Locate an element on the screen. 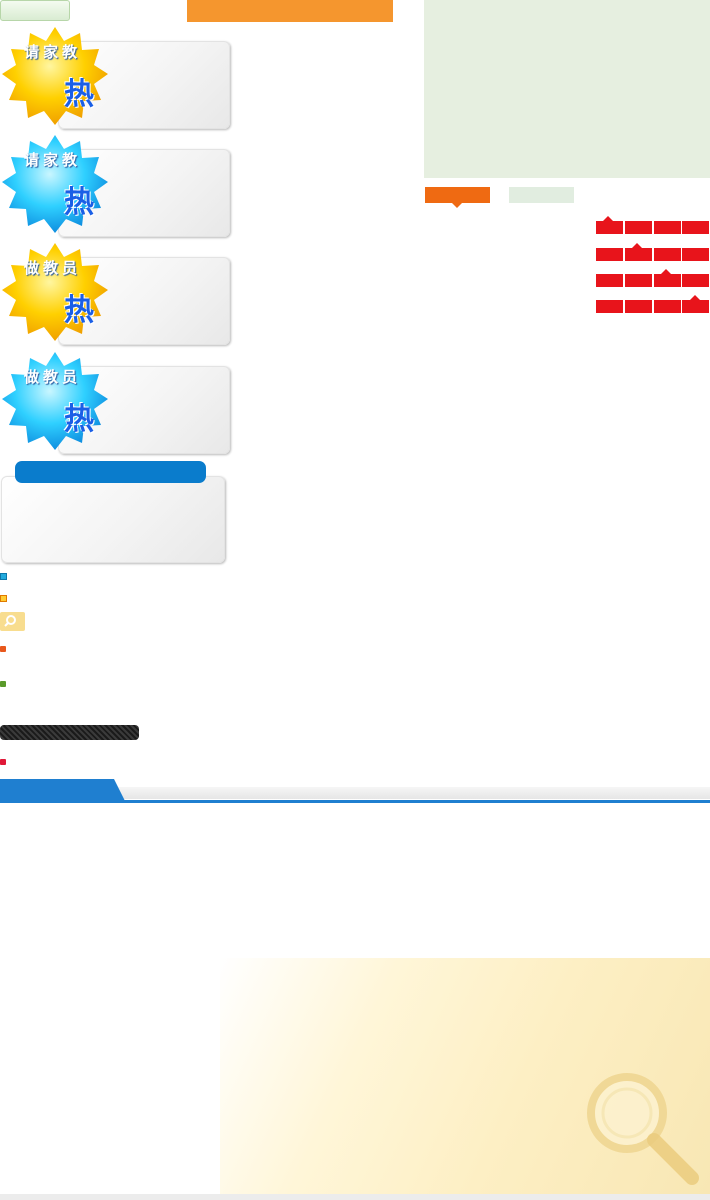 This screenshot has width=710, height=1200. tab-active-arrow-icon is located at coordinates (457, 205).